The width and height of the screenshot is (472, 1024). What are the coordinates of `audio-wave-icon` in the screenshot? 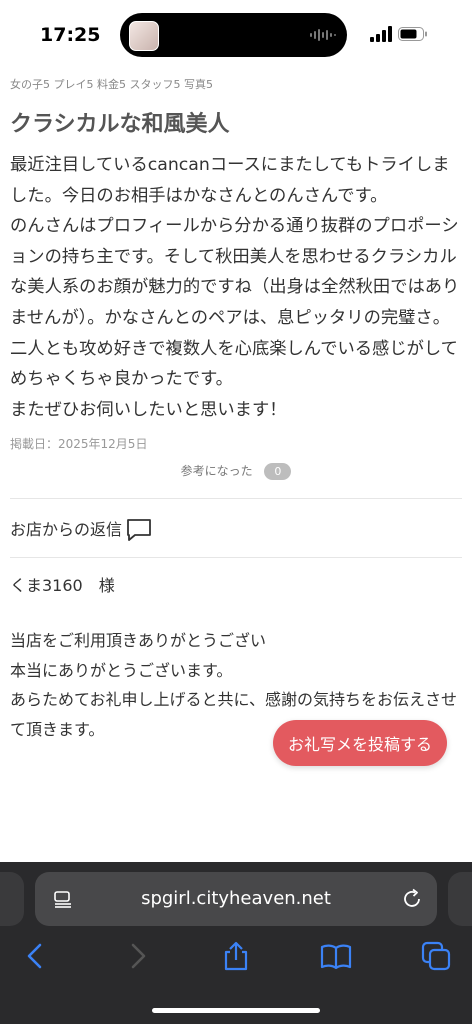 It's located at (323, 35).